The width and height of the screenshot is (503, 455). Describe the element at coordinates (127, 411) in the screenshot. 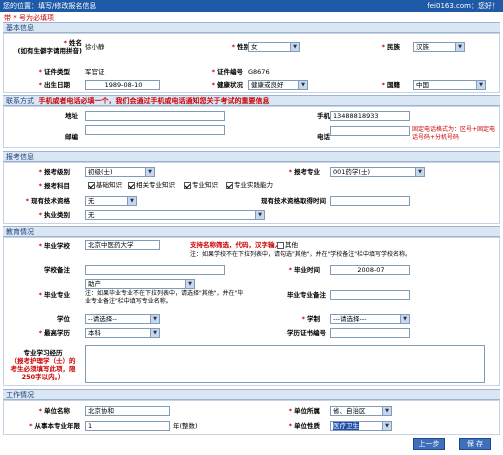

I see `unit-input: 北京协和` at that location.